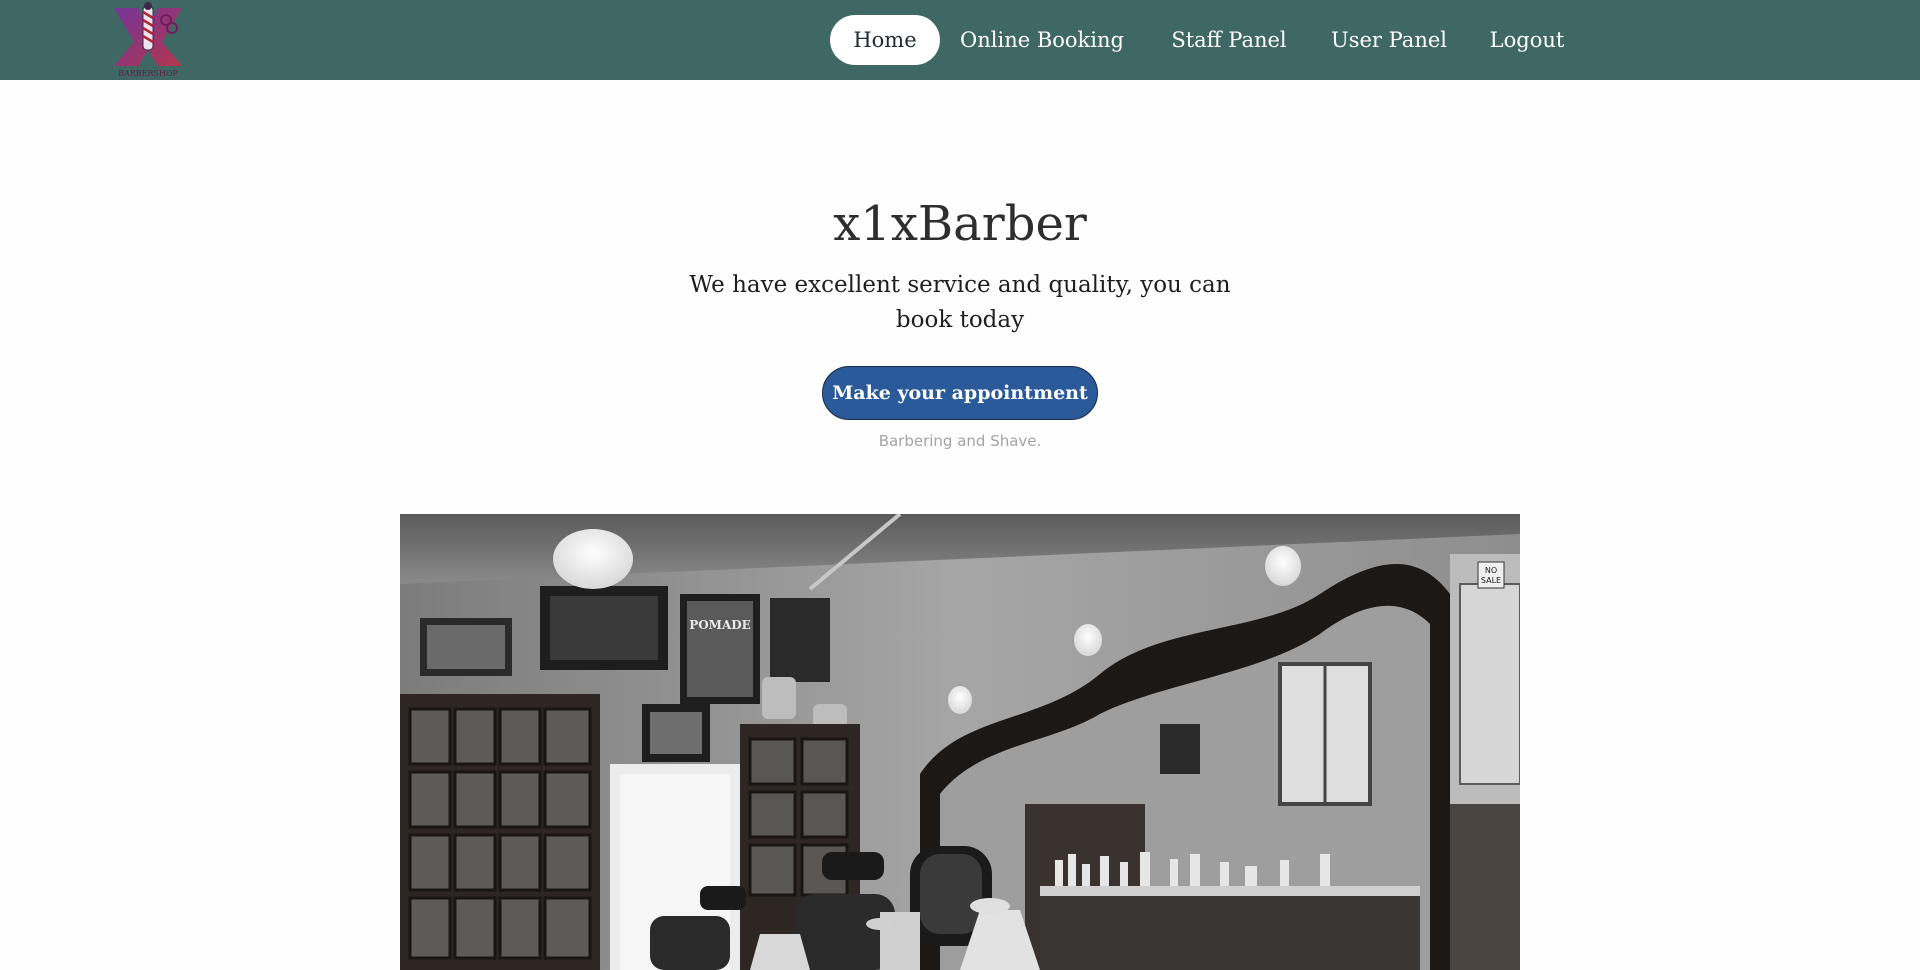 The image size is (1920, 970). I want to click on barbershop-pole-logo-icon: BARBERSHOP, so click(148, 40).